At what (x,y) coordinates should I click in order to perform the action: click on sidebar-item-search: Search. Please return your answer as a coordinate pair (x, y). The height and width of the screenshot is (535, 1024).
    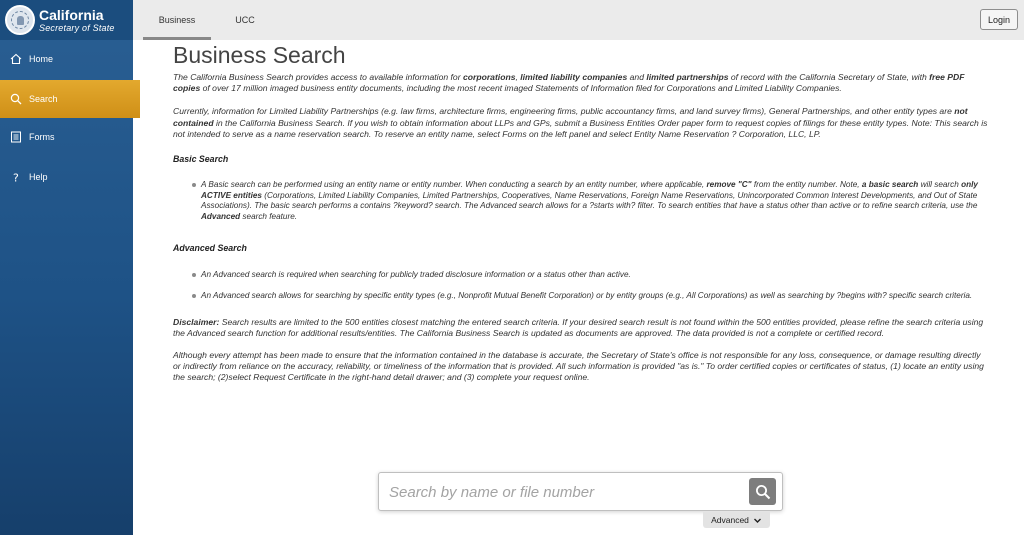
    Looking at the image, I should click on (70, 99).